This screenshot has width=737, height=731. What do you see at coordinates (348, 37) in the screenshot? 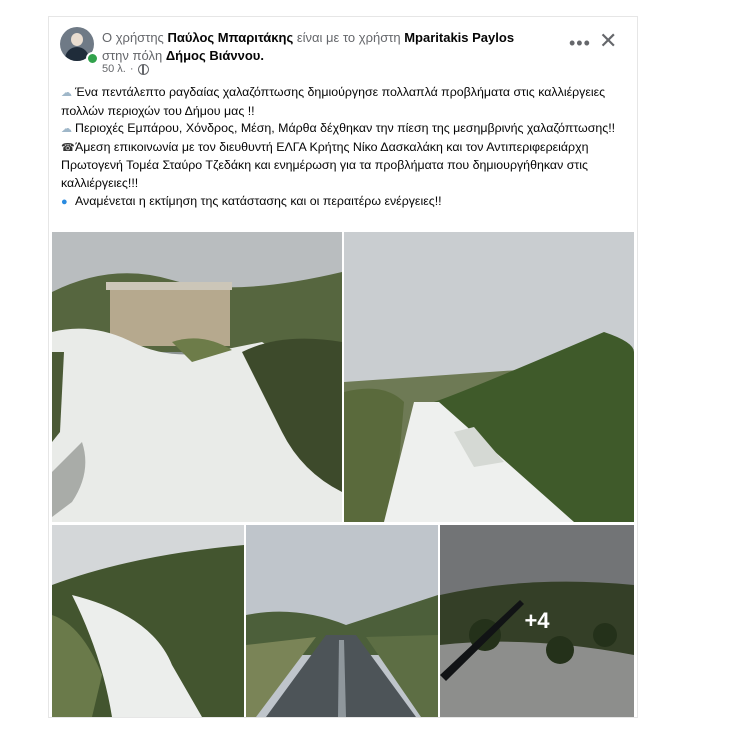
I see `header-with-text: είναι με το χρήστη` at bounding box center [348, 37].